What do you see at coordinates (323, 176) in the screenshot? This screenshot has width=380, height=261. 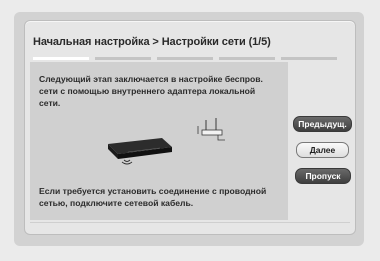 I see `skip-button: Пропуск` at bounding box center [323, 176].